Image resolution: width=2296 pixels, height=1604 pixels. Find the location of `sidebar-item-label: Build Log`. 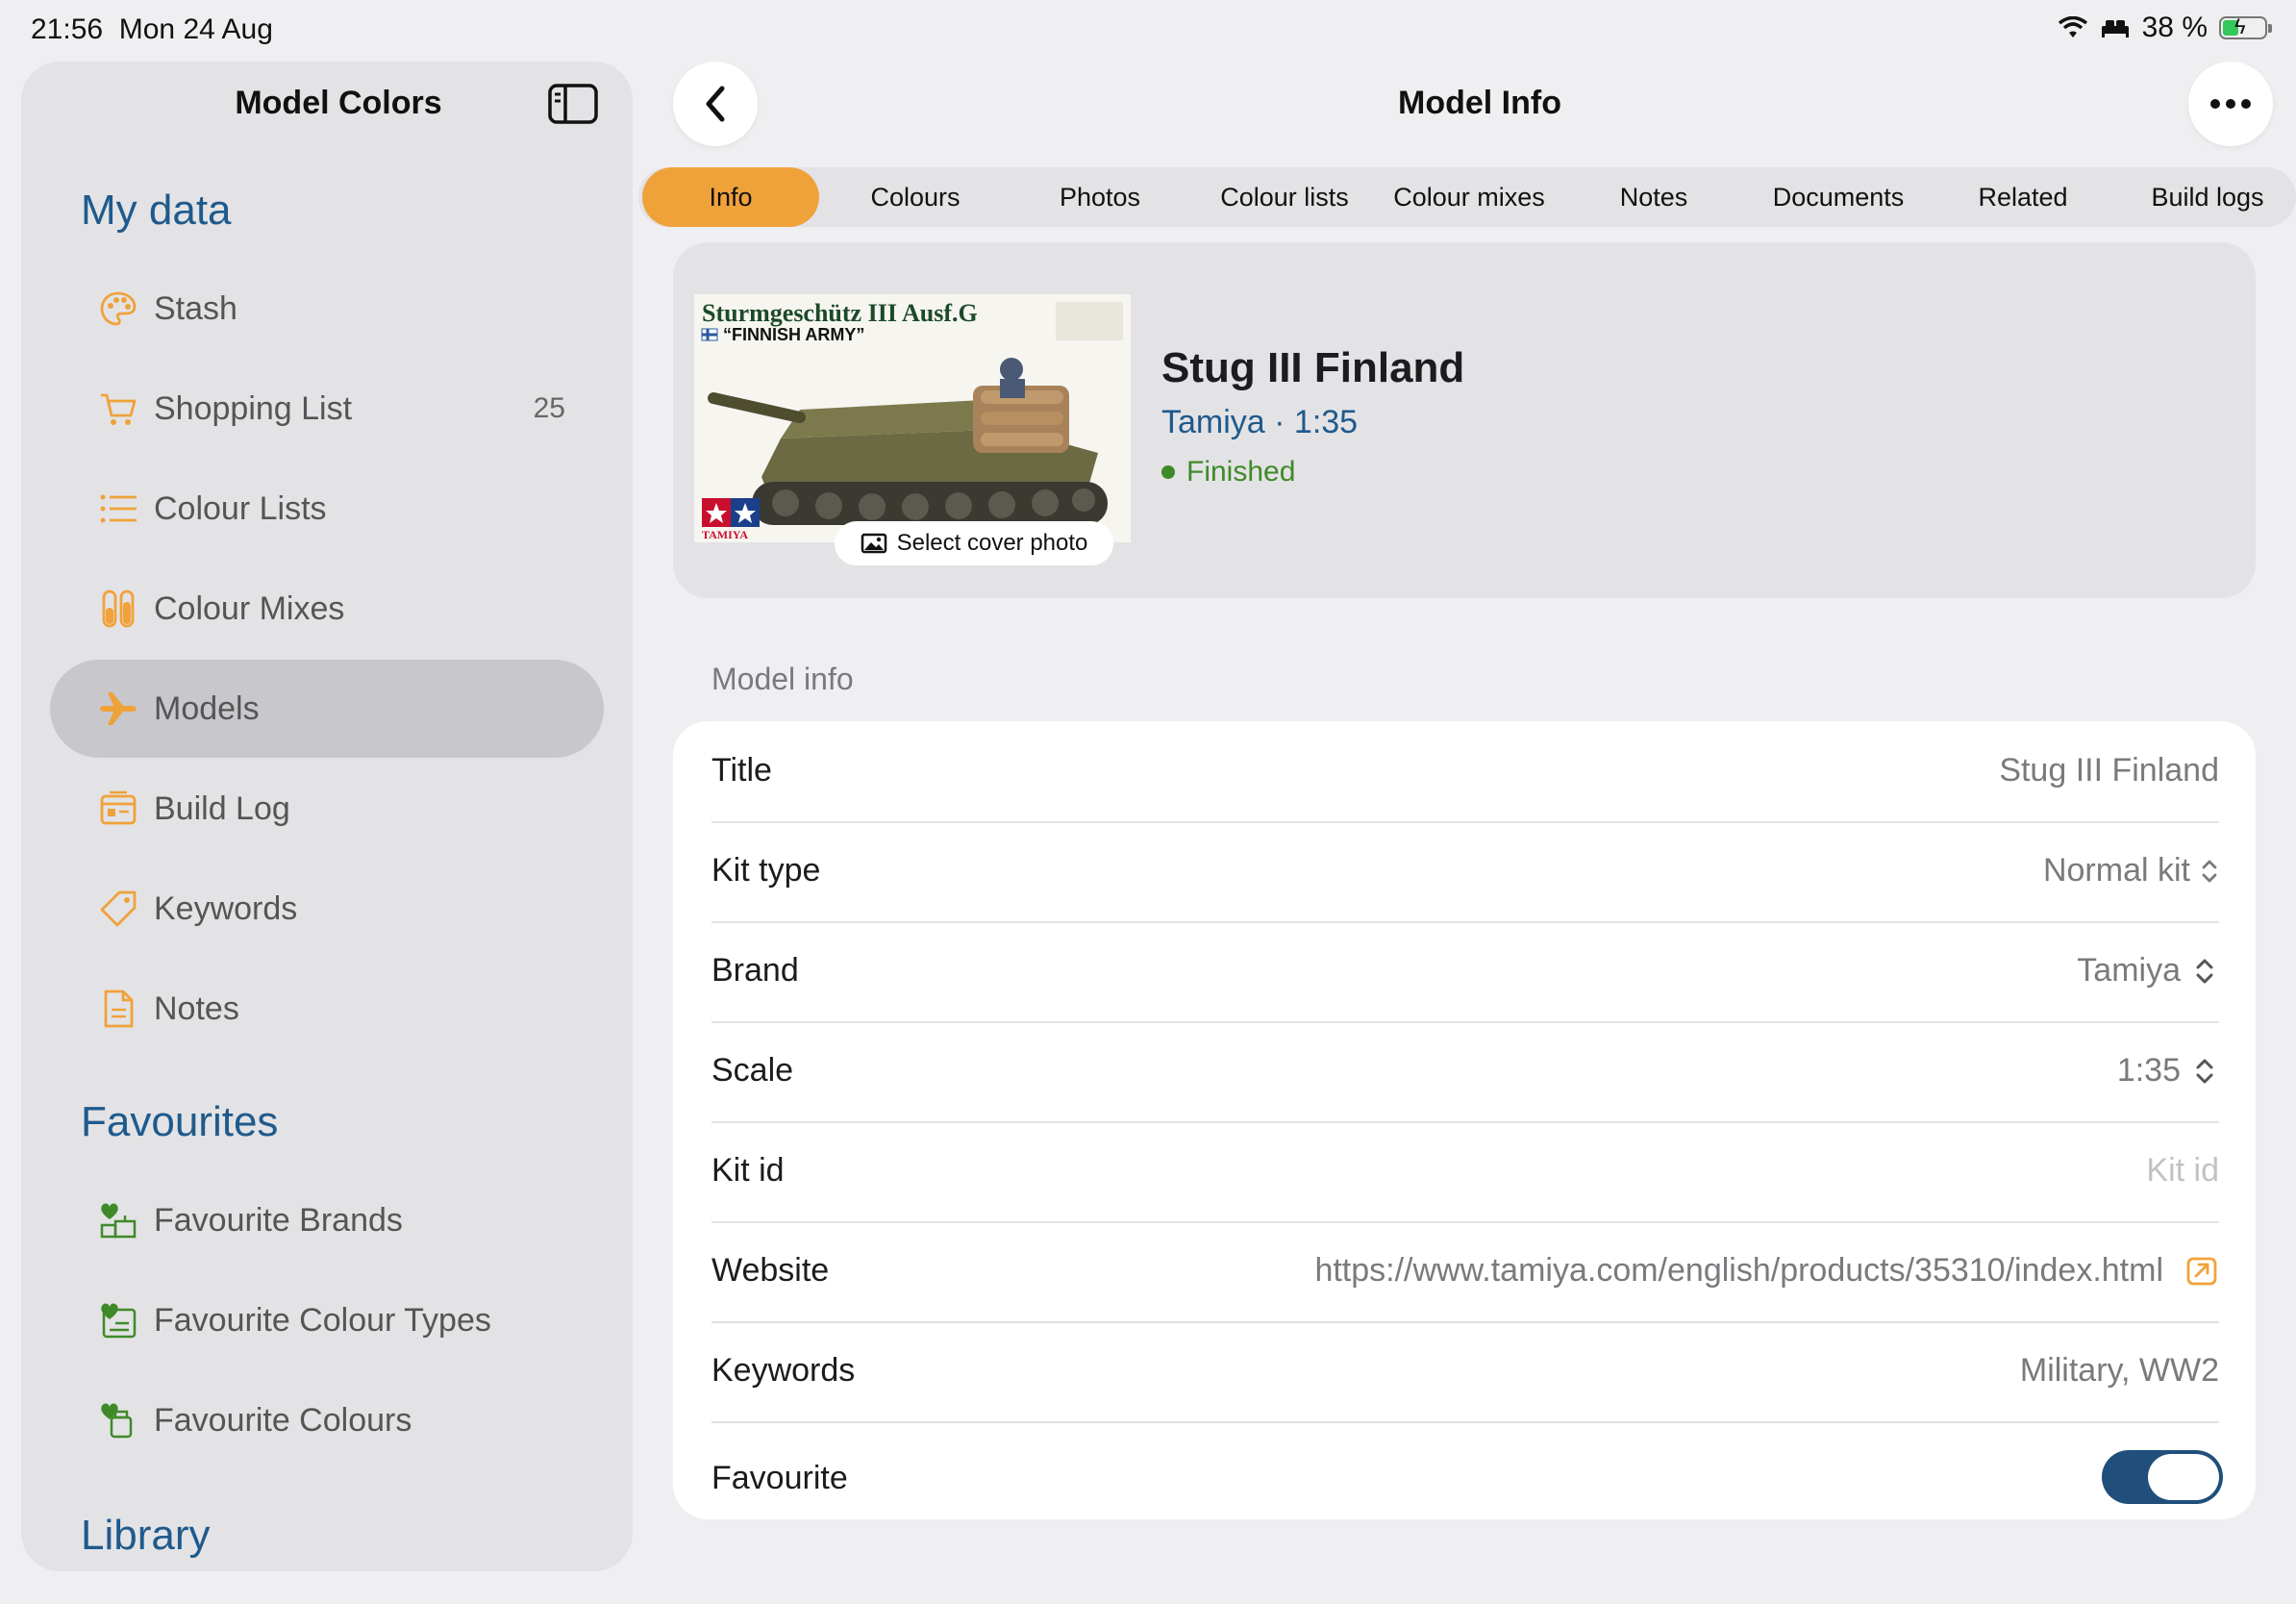

sidebar-item-label: Build Log is located at coordinates (222, 808).